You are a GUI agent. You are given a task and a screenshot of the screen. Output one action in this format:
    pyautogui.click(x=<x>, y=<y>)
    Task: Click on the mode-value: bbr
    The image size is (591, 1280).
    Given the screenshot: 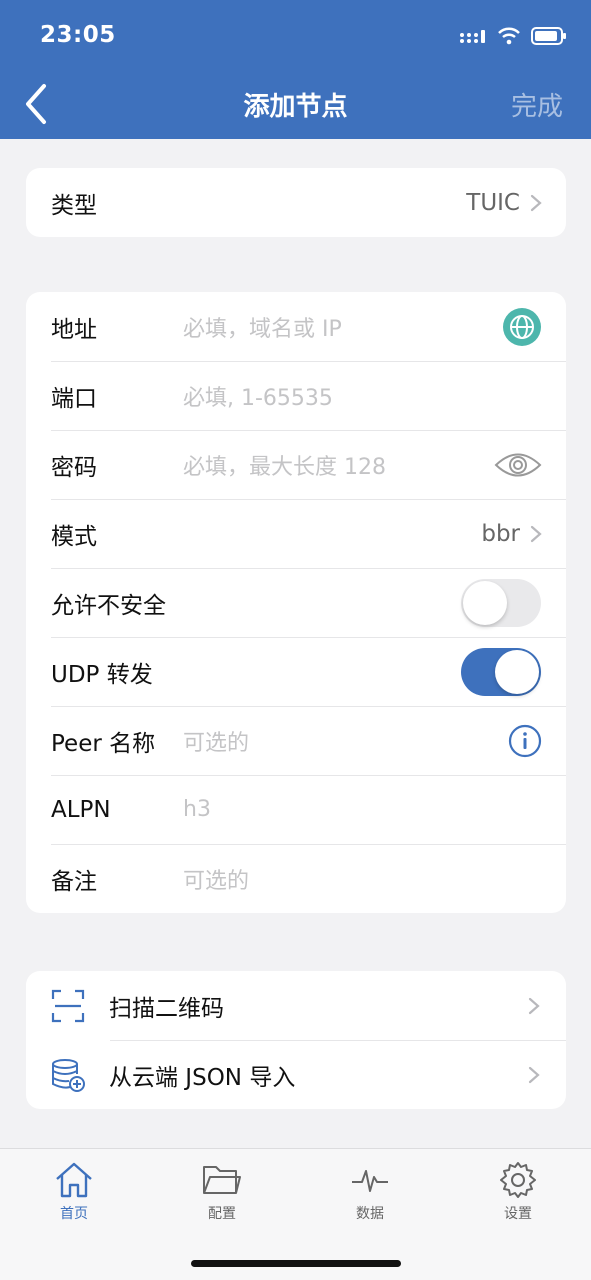 What is the action you would take?
    pyautogui.click(x=500, y=533)
    